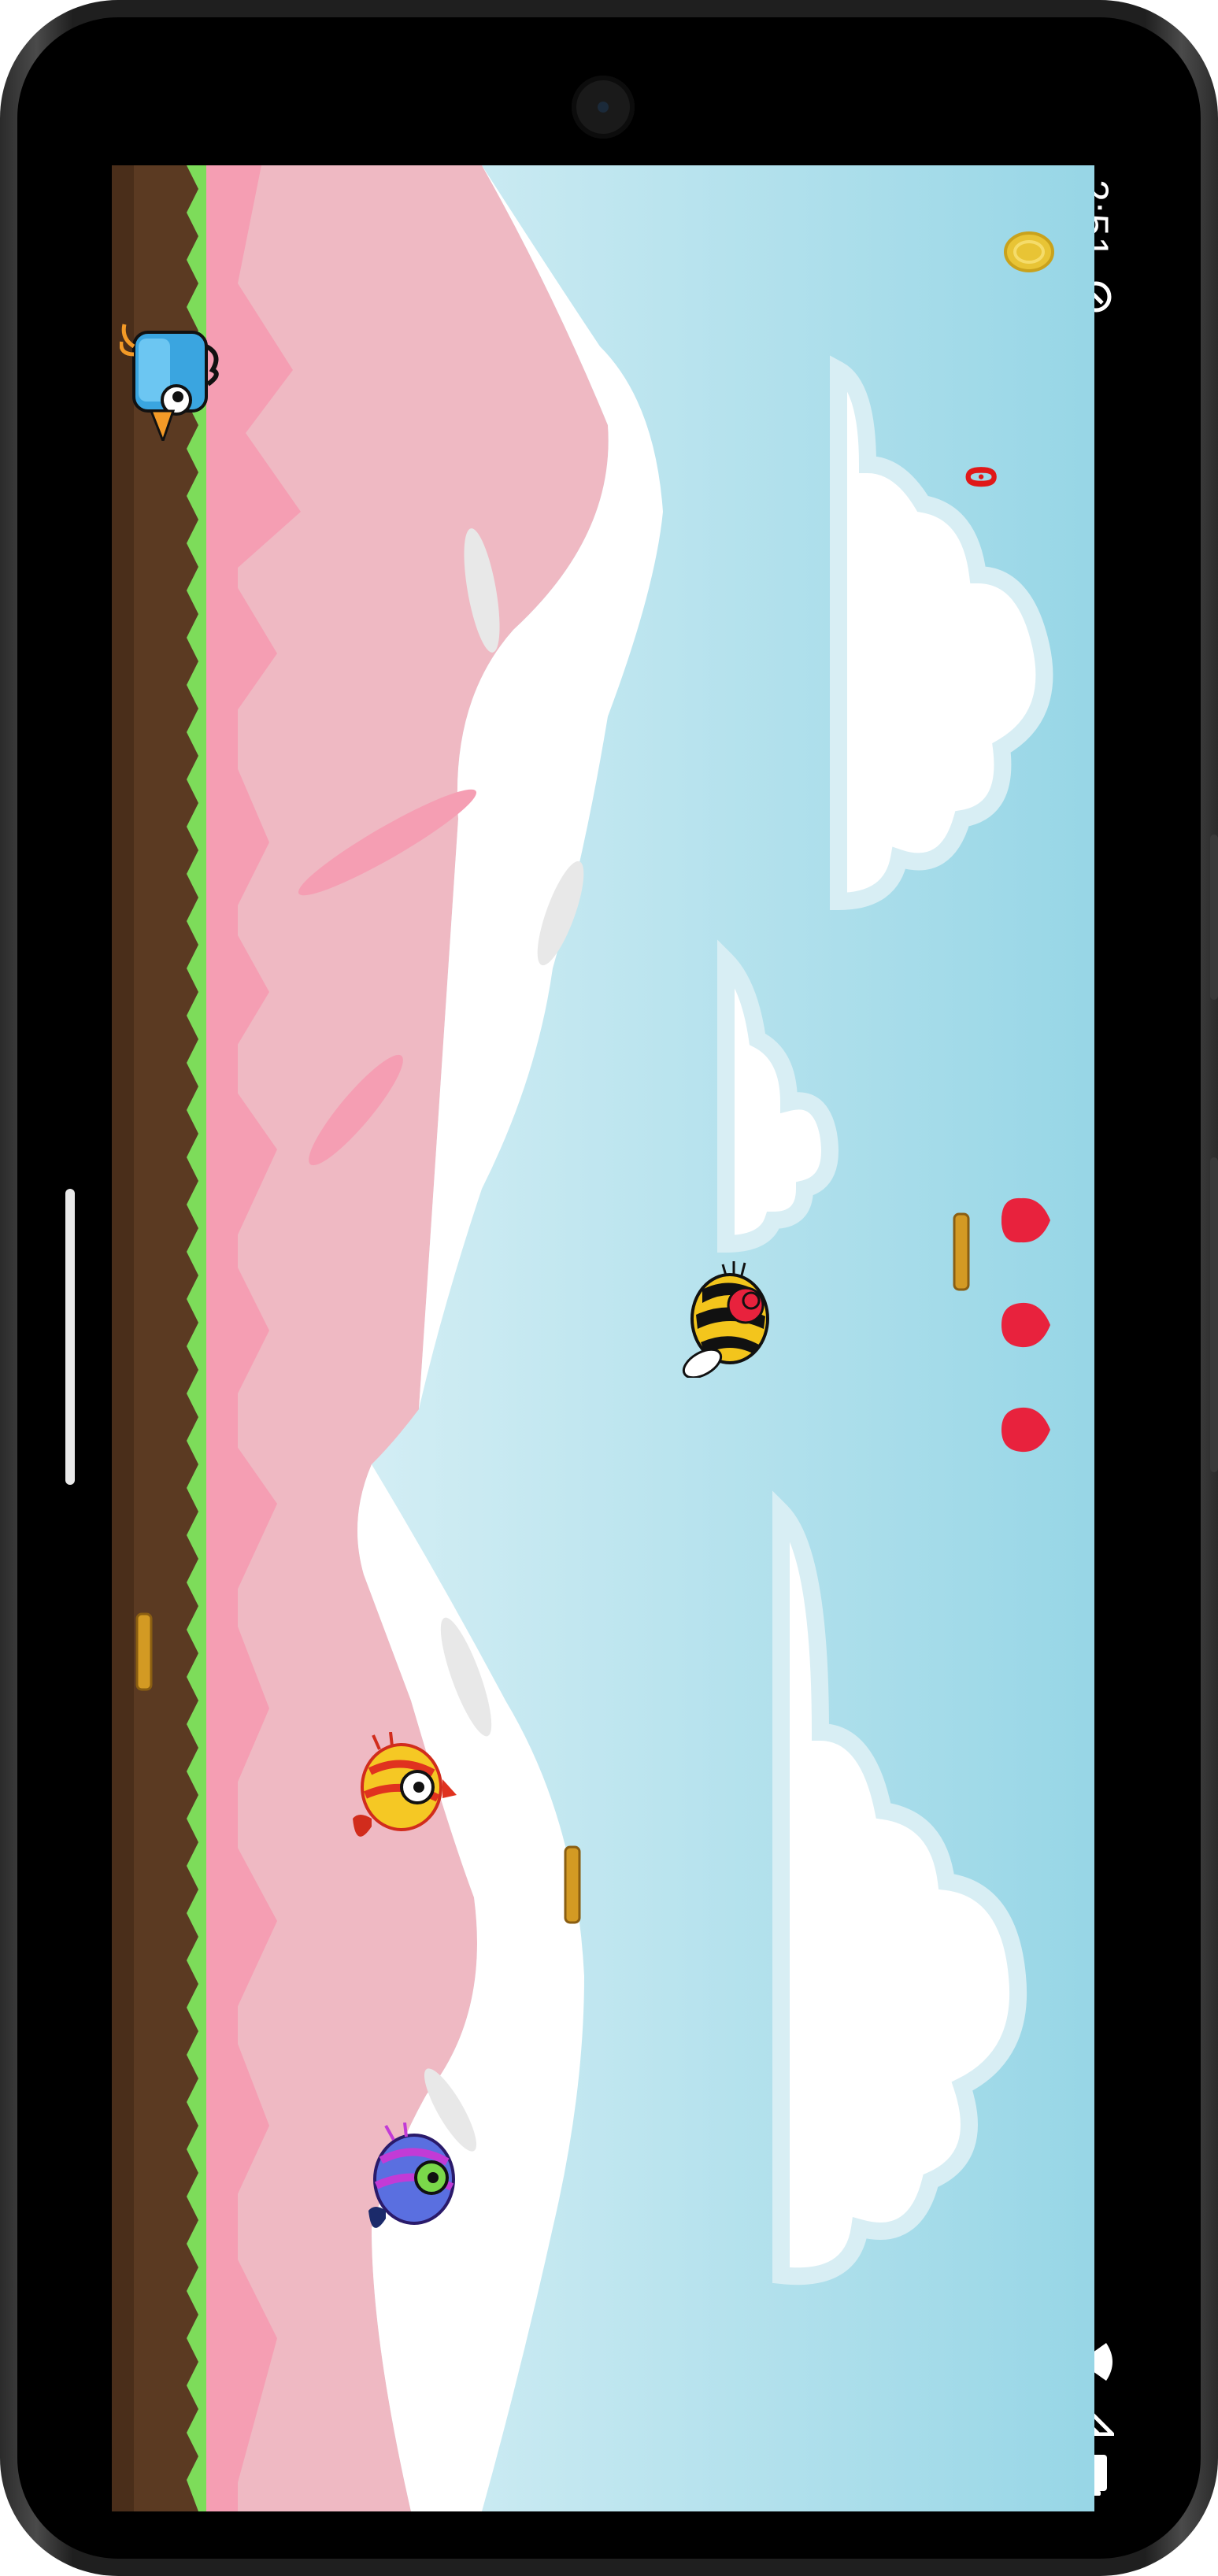  What do you see at coordinates (734, 1319) in the screenshot?
I see `bee-enemy` at bounding box center [734, 1319].